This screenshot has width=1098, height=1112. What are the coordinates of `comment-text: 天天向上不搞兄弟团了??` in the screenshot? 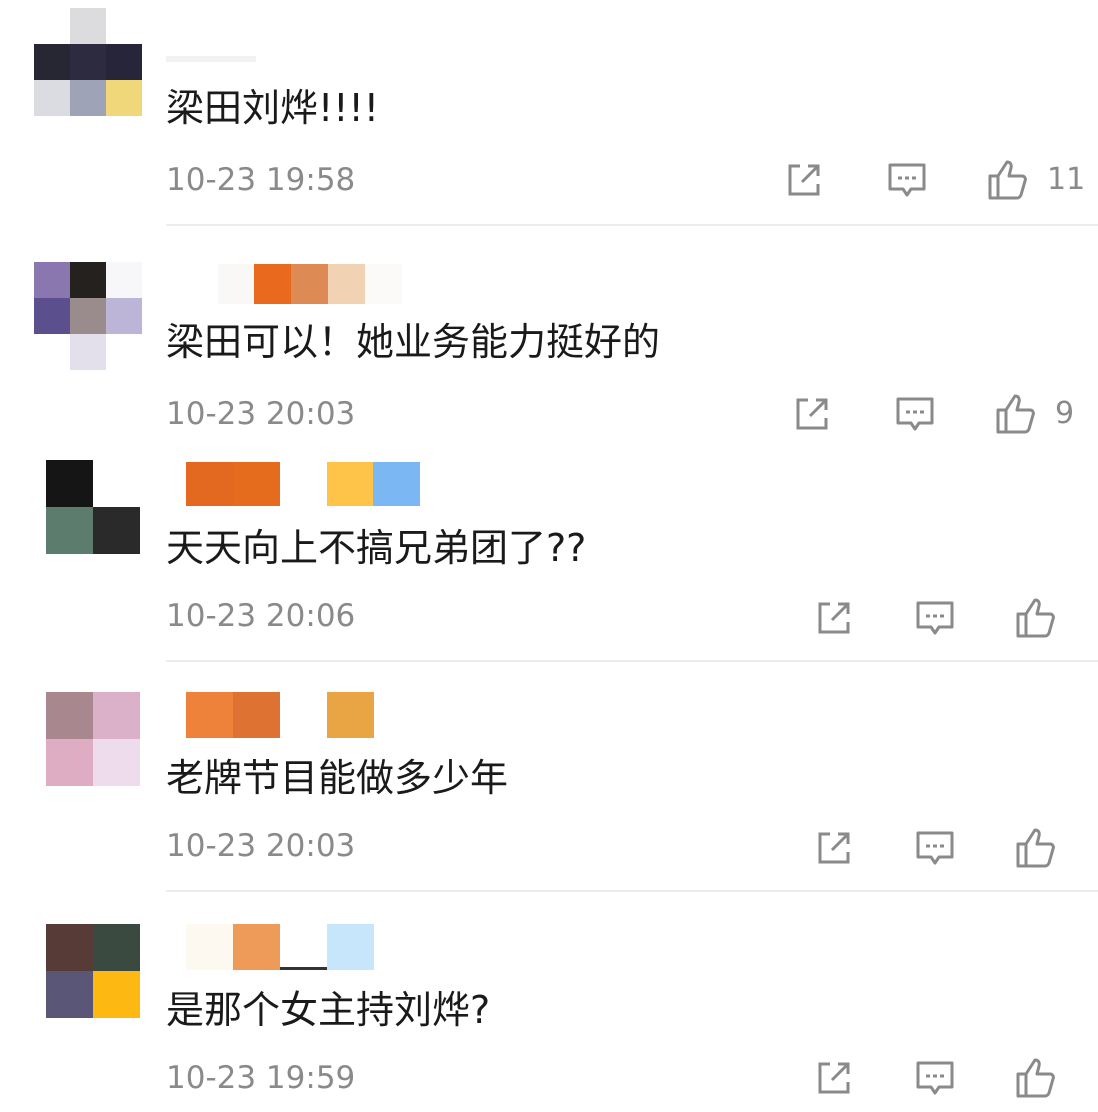 It's located at (376, 548).